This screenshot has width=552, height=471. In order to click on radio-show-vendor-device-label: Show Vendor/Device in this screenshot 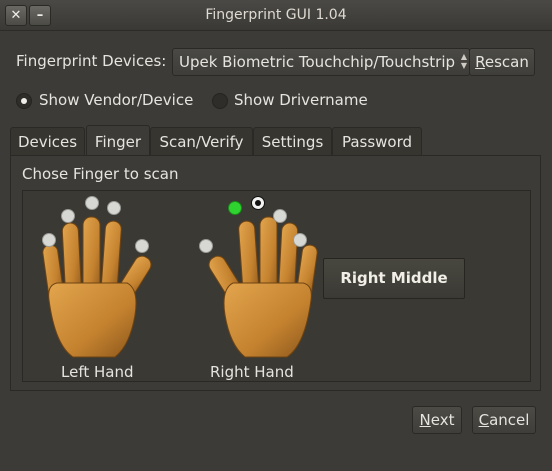, I will do `click(116, 100)`.